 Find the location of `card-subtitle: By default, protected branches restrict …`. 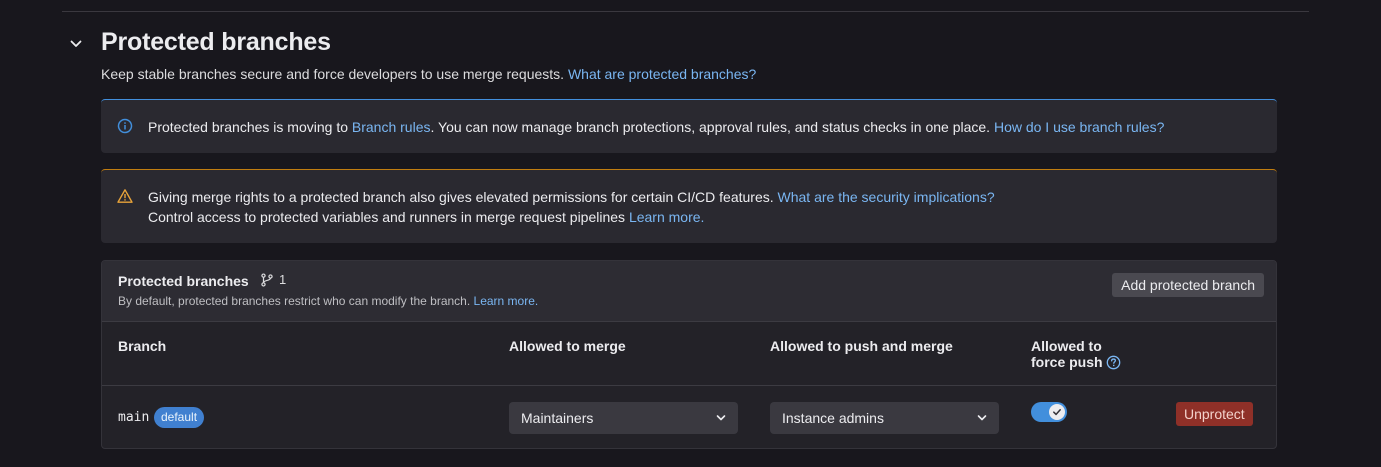

card-subtitle: By default, protected branches restrict … is located at coordinates (328, 301).